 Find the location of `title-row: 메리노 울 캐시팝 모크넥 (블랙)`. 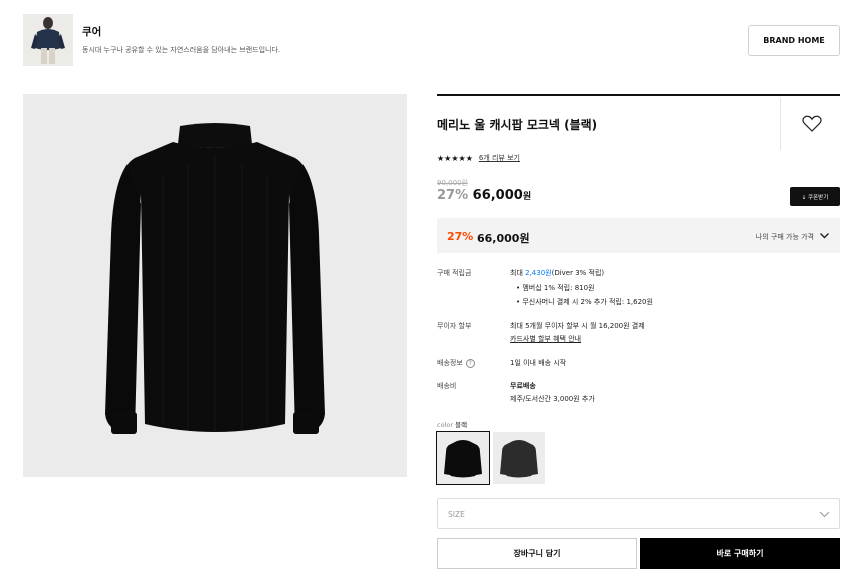

title-row: 메리노 울 캐시팝 모크넥 (블랙) is located at coordinates (638, 122).